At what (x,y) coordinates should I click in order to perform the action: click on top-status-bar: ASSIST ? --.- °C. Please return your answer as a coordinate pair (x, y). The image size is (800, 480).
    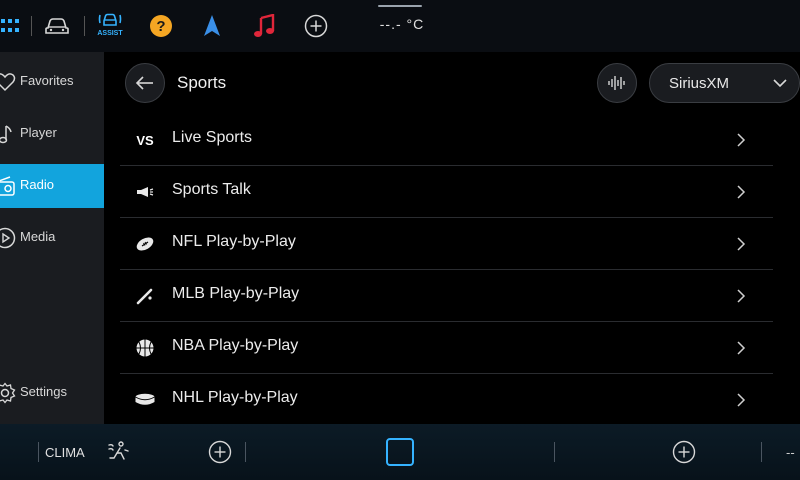
    Looking at the image, I should click on (400, 26).